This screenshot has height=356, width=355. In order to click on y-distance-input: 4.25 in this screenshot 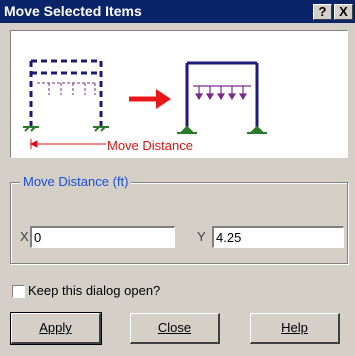, I will do `click(278, 237)`.